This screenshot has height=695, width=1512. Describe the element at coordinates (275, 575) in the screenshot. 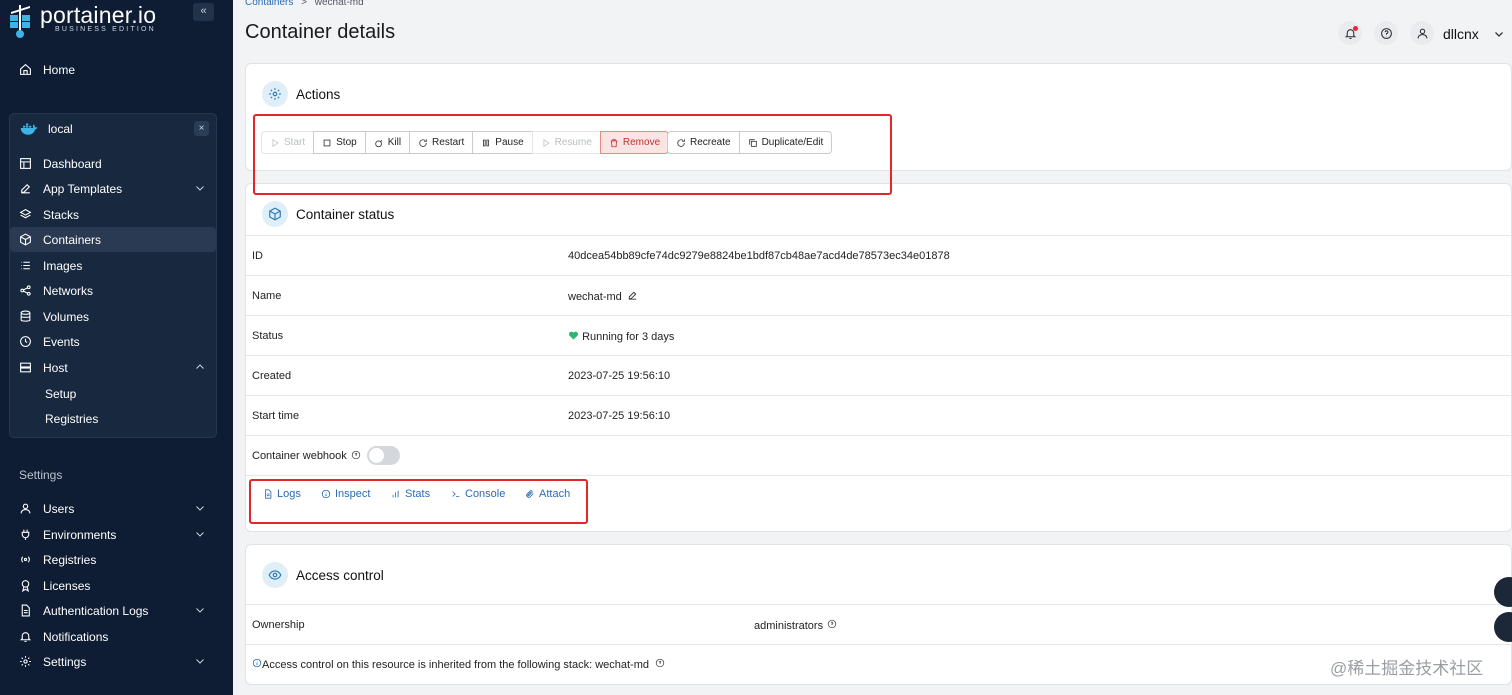

I see `eye-icon` at that location.